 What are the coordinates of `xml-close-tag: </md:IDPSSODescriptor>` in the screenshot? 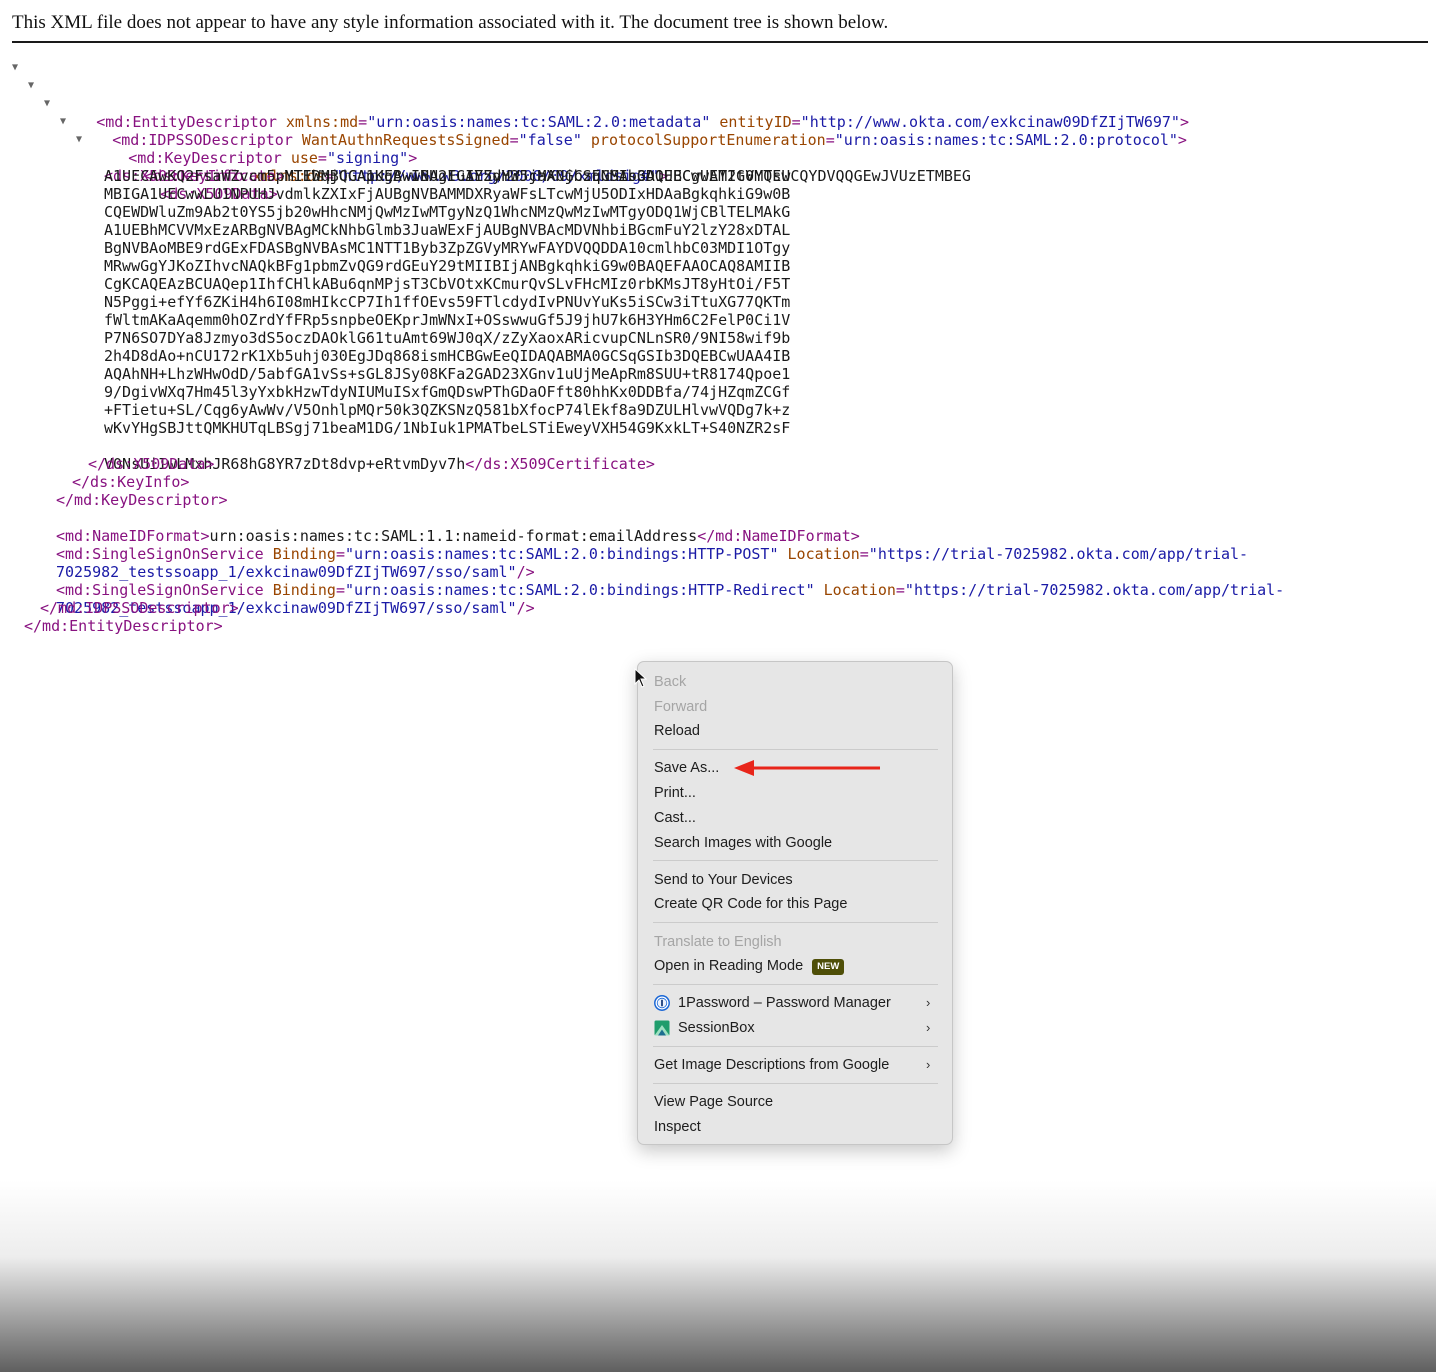 It's located at (139, 608).